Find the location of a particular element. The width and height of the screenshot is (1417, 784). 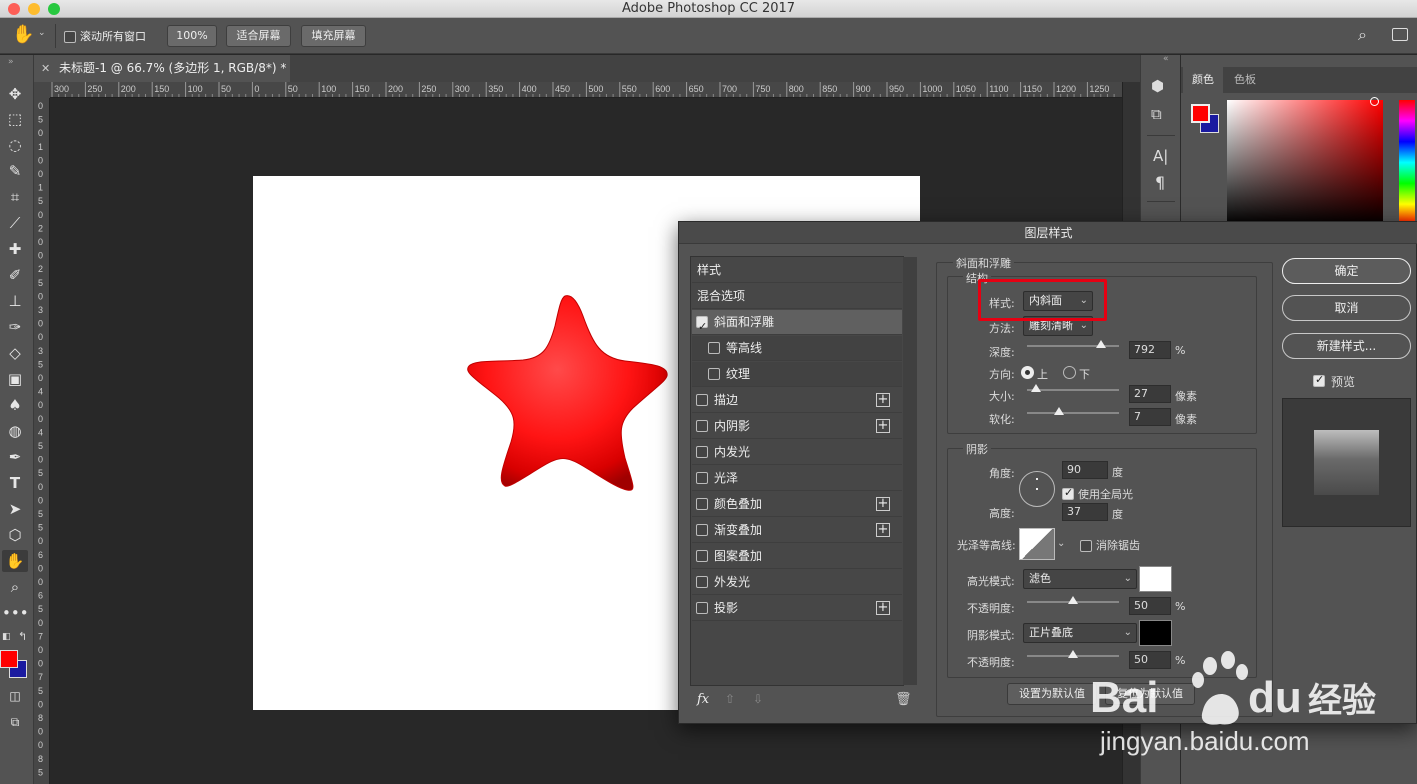

style-list-item: 图案叠加 is located at coordinates (797, 556).